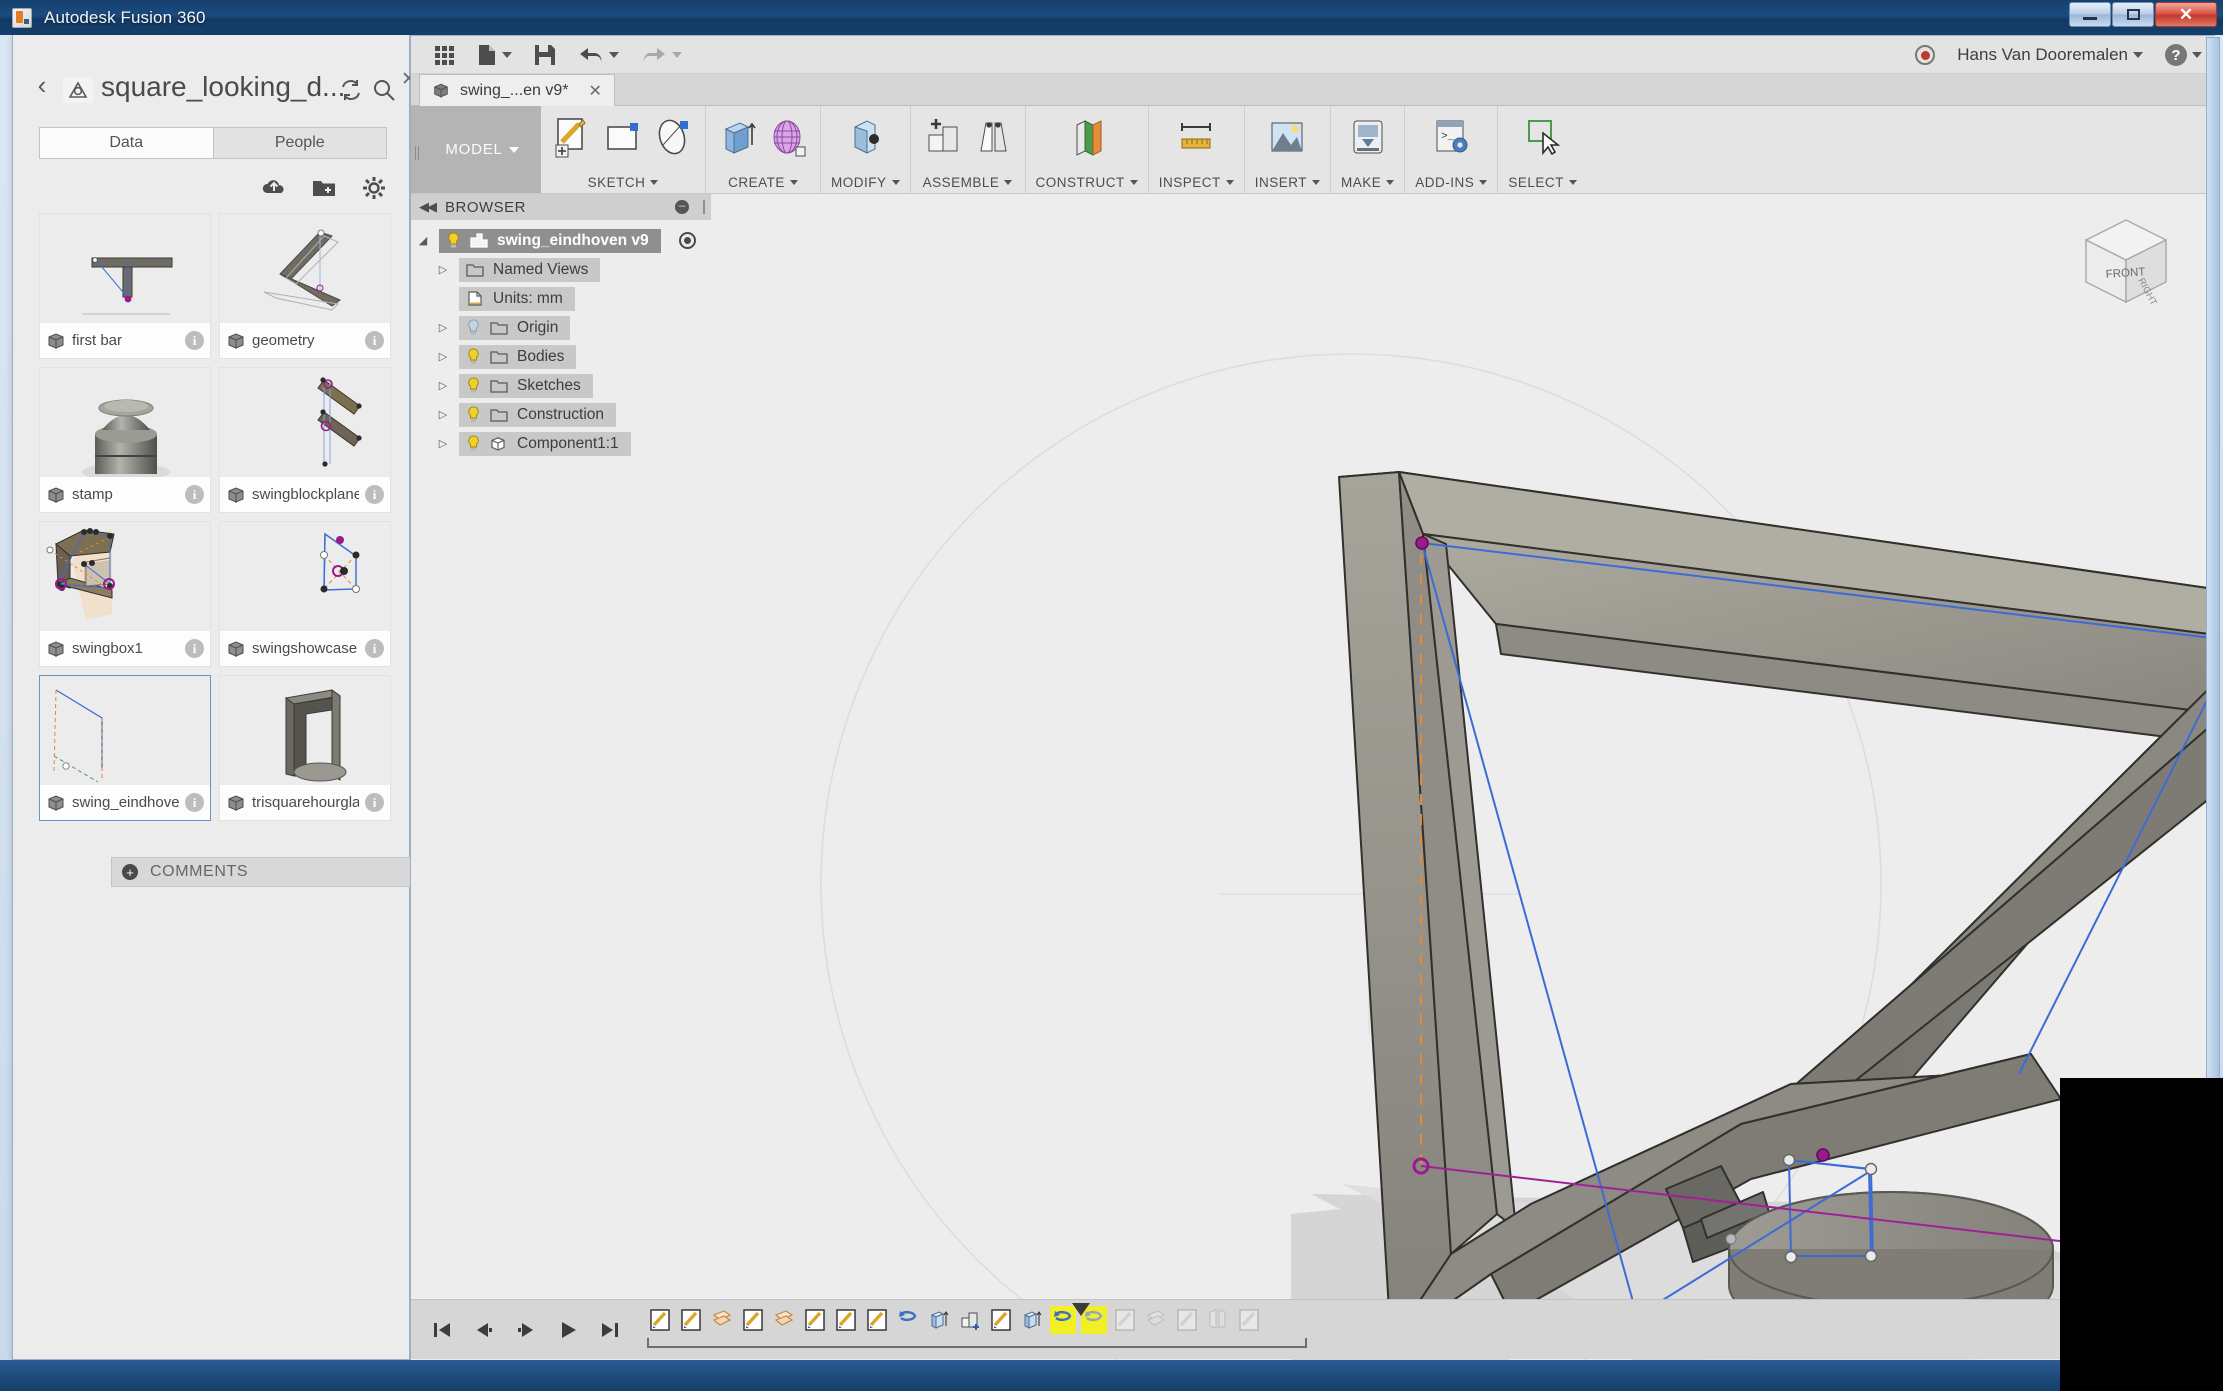  What do you see at coordinates (1287, 137) in the screenshot?
I see `insert-mesh-icon` at bounding box center [1287, 137].